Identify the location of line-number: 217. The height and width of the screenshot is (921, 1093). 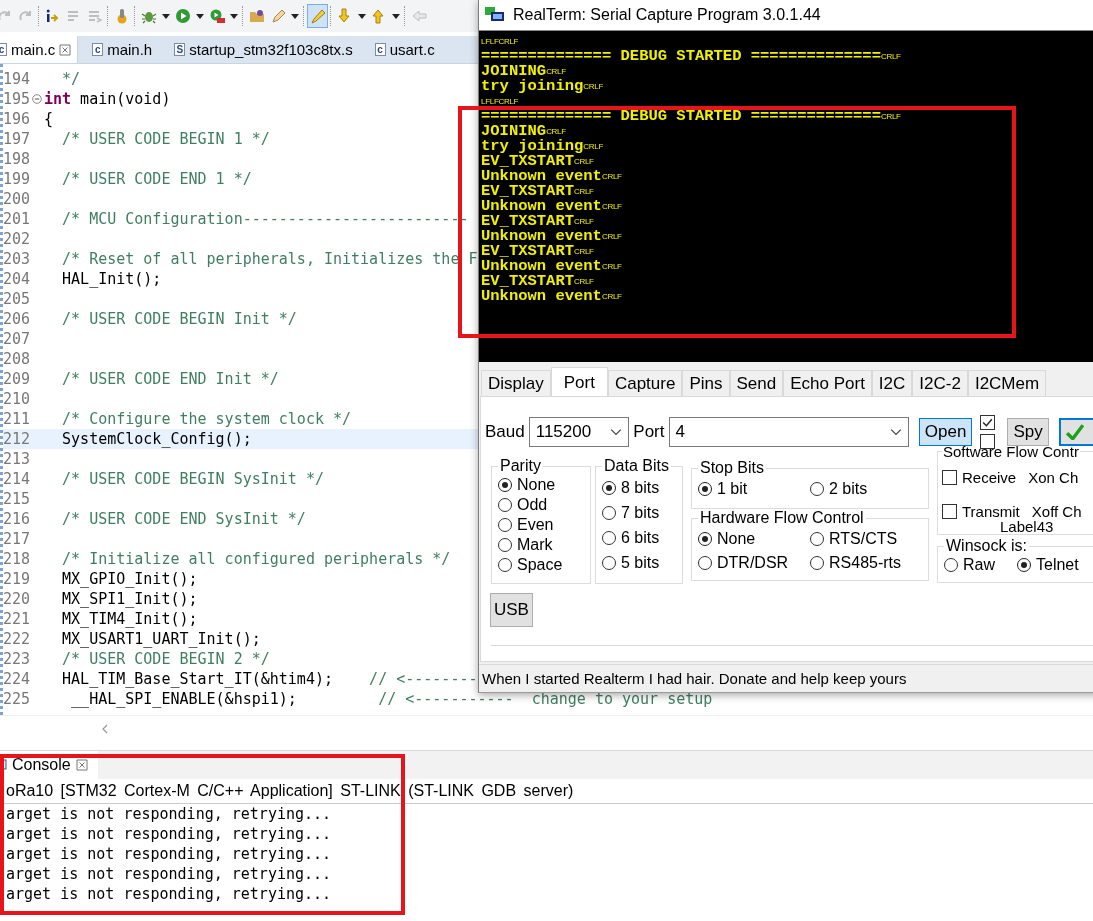
(16, 539).